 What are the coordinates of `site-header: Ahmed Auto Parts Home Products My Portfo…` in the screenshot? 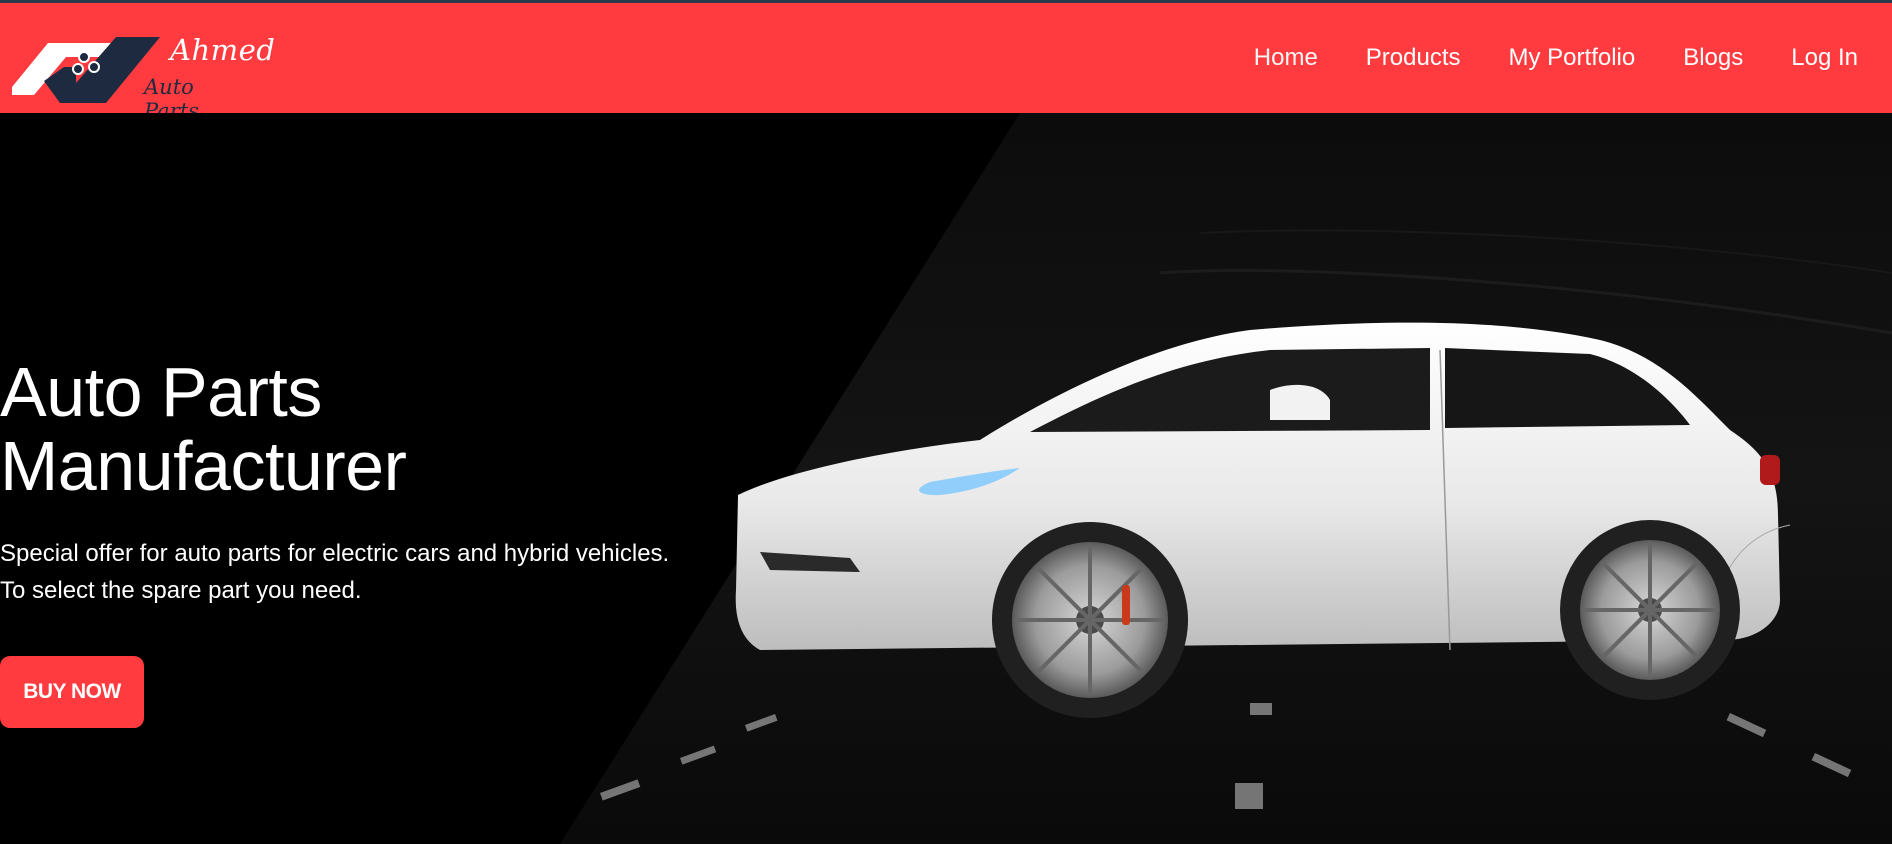 It's located at (946, 63).